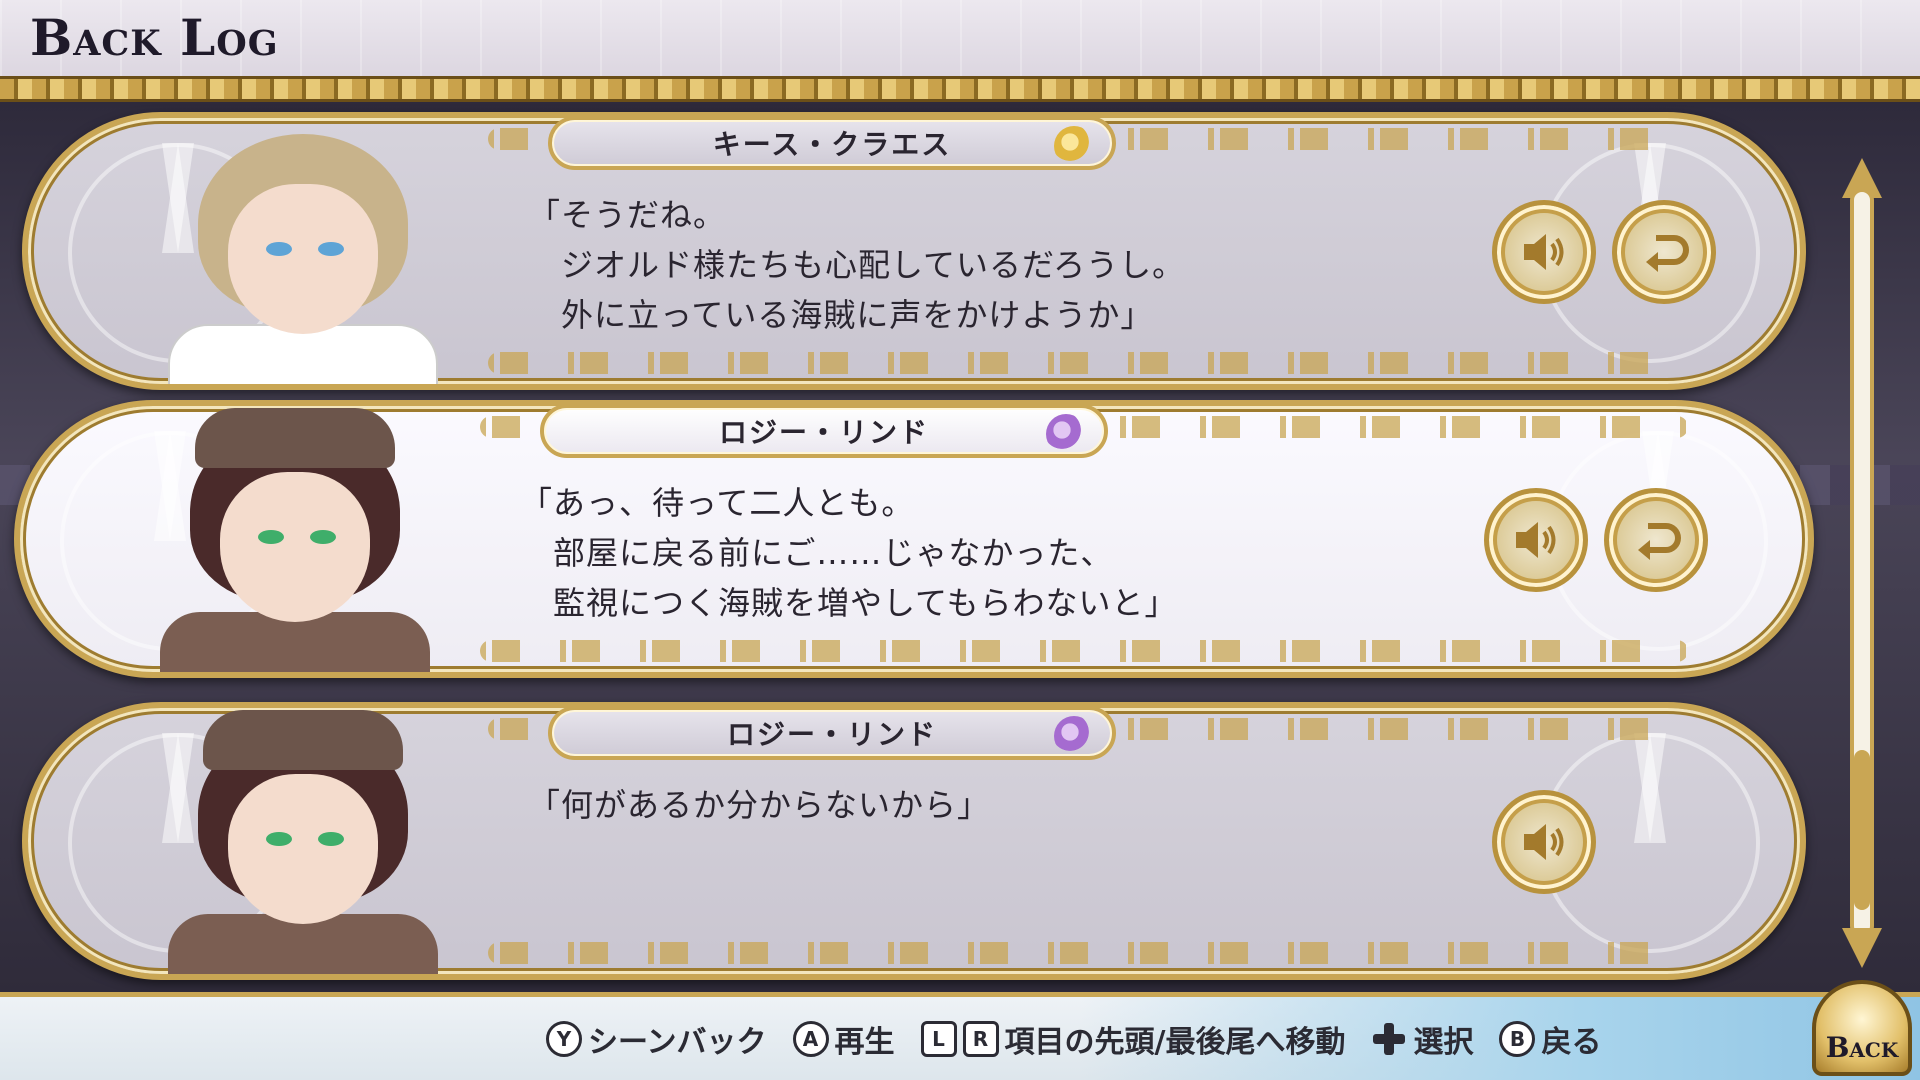 This screenshot has width=1920, height=1080. What do you see at coordinates (864, 1042) in the screenshot?
I see `hint-label: 再生` at bounding box center [864, 1042].